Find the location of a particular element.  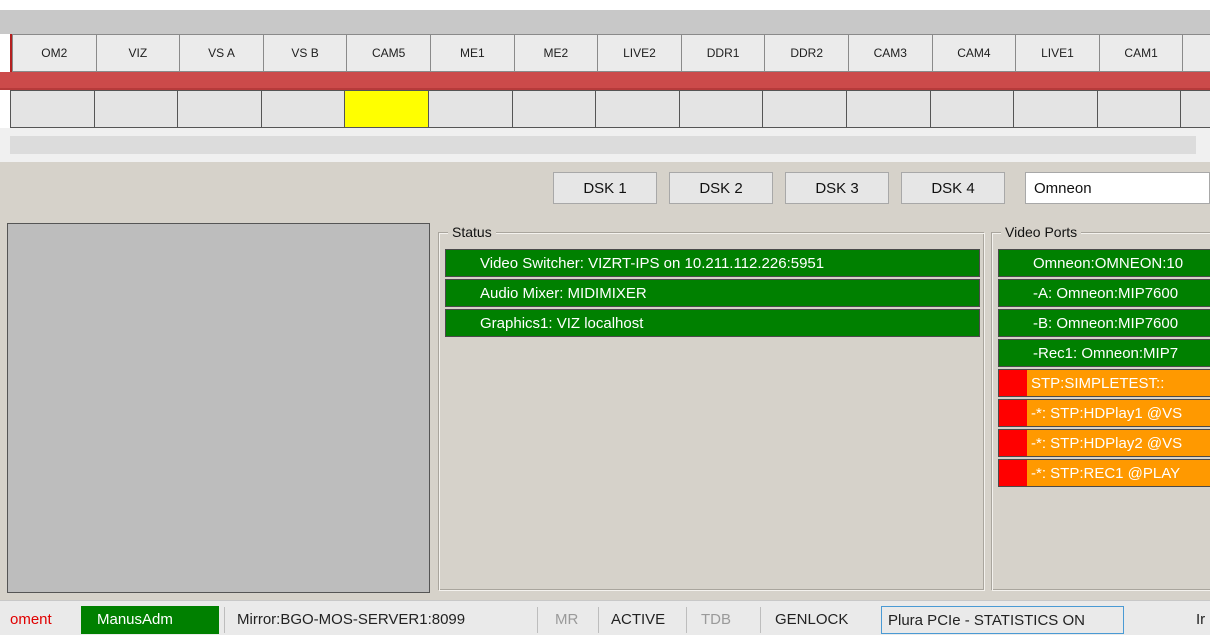

video-port-row: -*: STP:HDPlay2 @VS is located at coordinates (1104, 443).